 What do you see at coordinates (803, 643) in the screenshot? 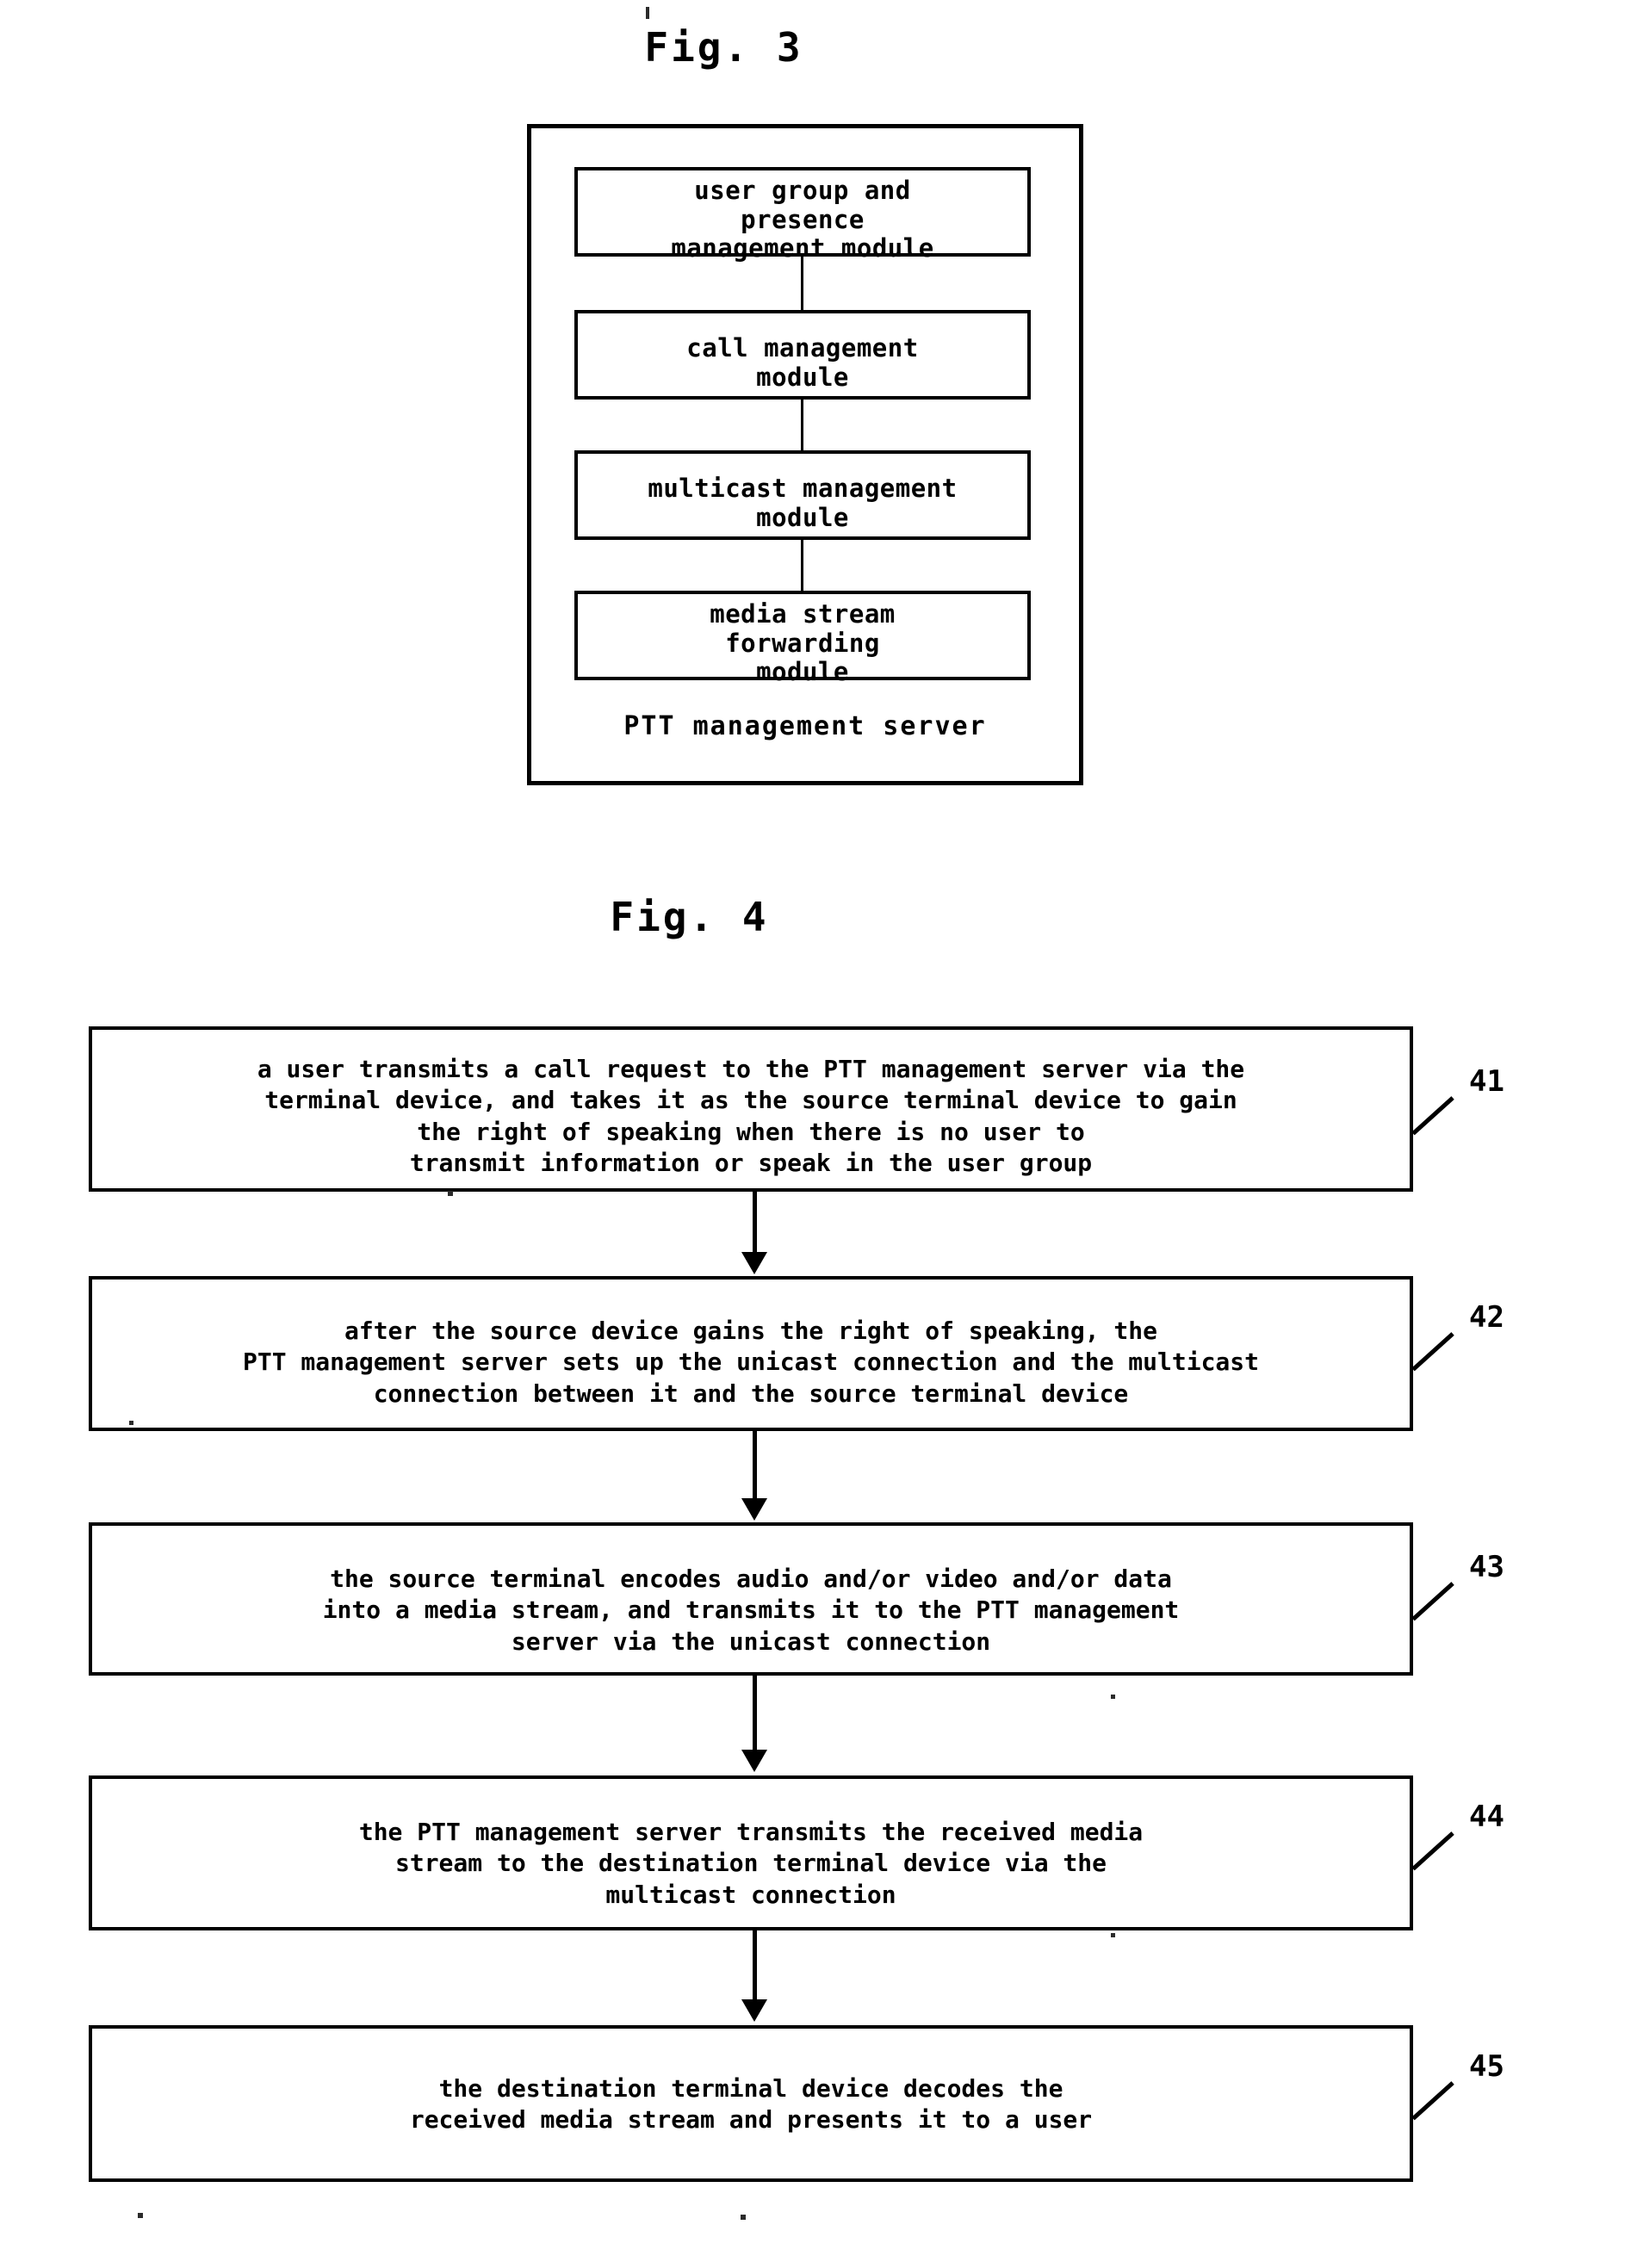
I see `module-label: media stream forwarding module` at bounding box center [803, 643].